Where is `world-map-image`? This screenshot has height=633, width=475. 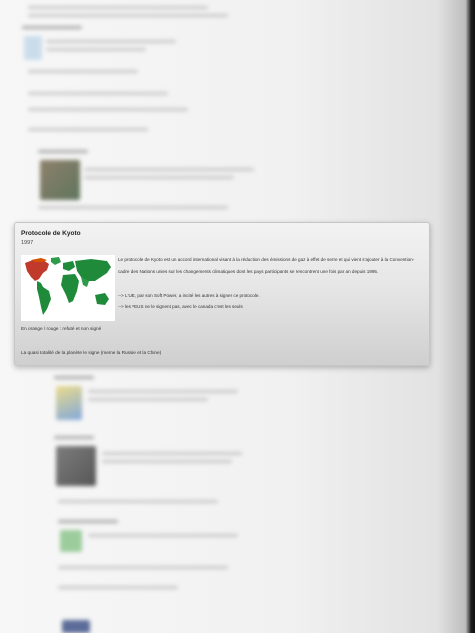
world-map-image is located at coordinates (68, 288).